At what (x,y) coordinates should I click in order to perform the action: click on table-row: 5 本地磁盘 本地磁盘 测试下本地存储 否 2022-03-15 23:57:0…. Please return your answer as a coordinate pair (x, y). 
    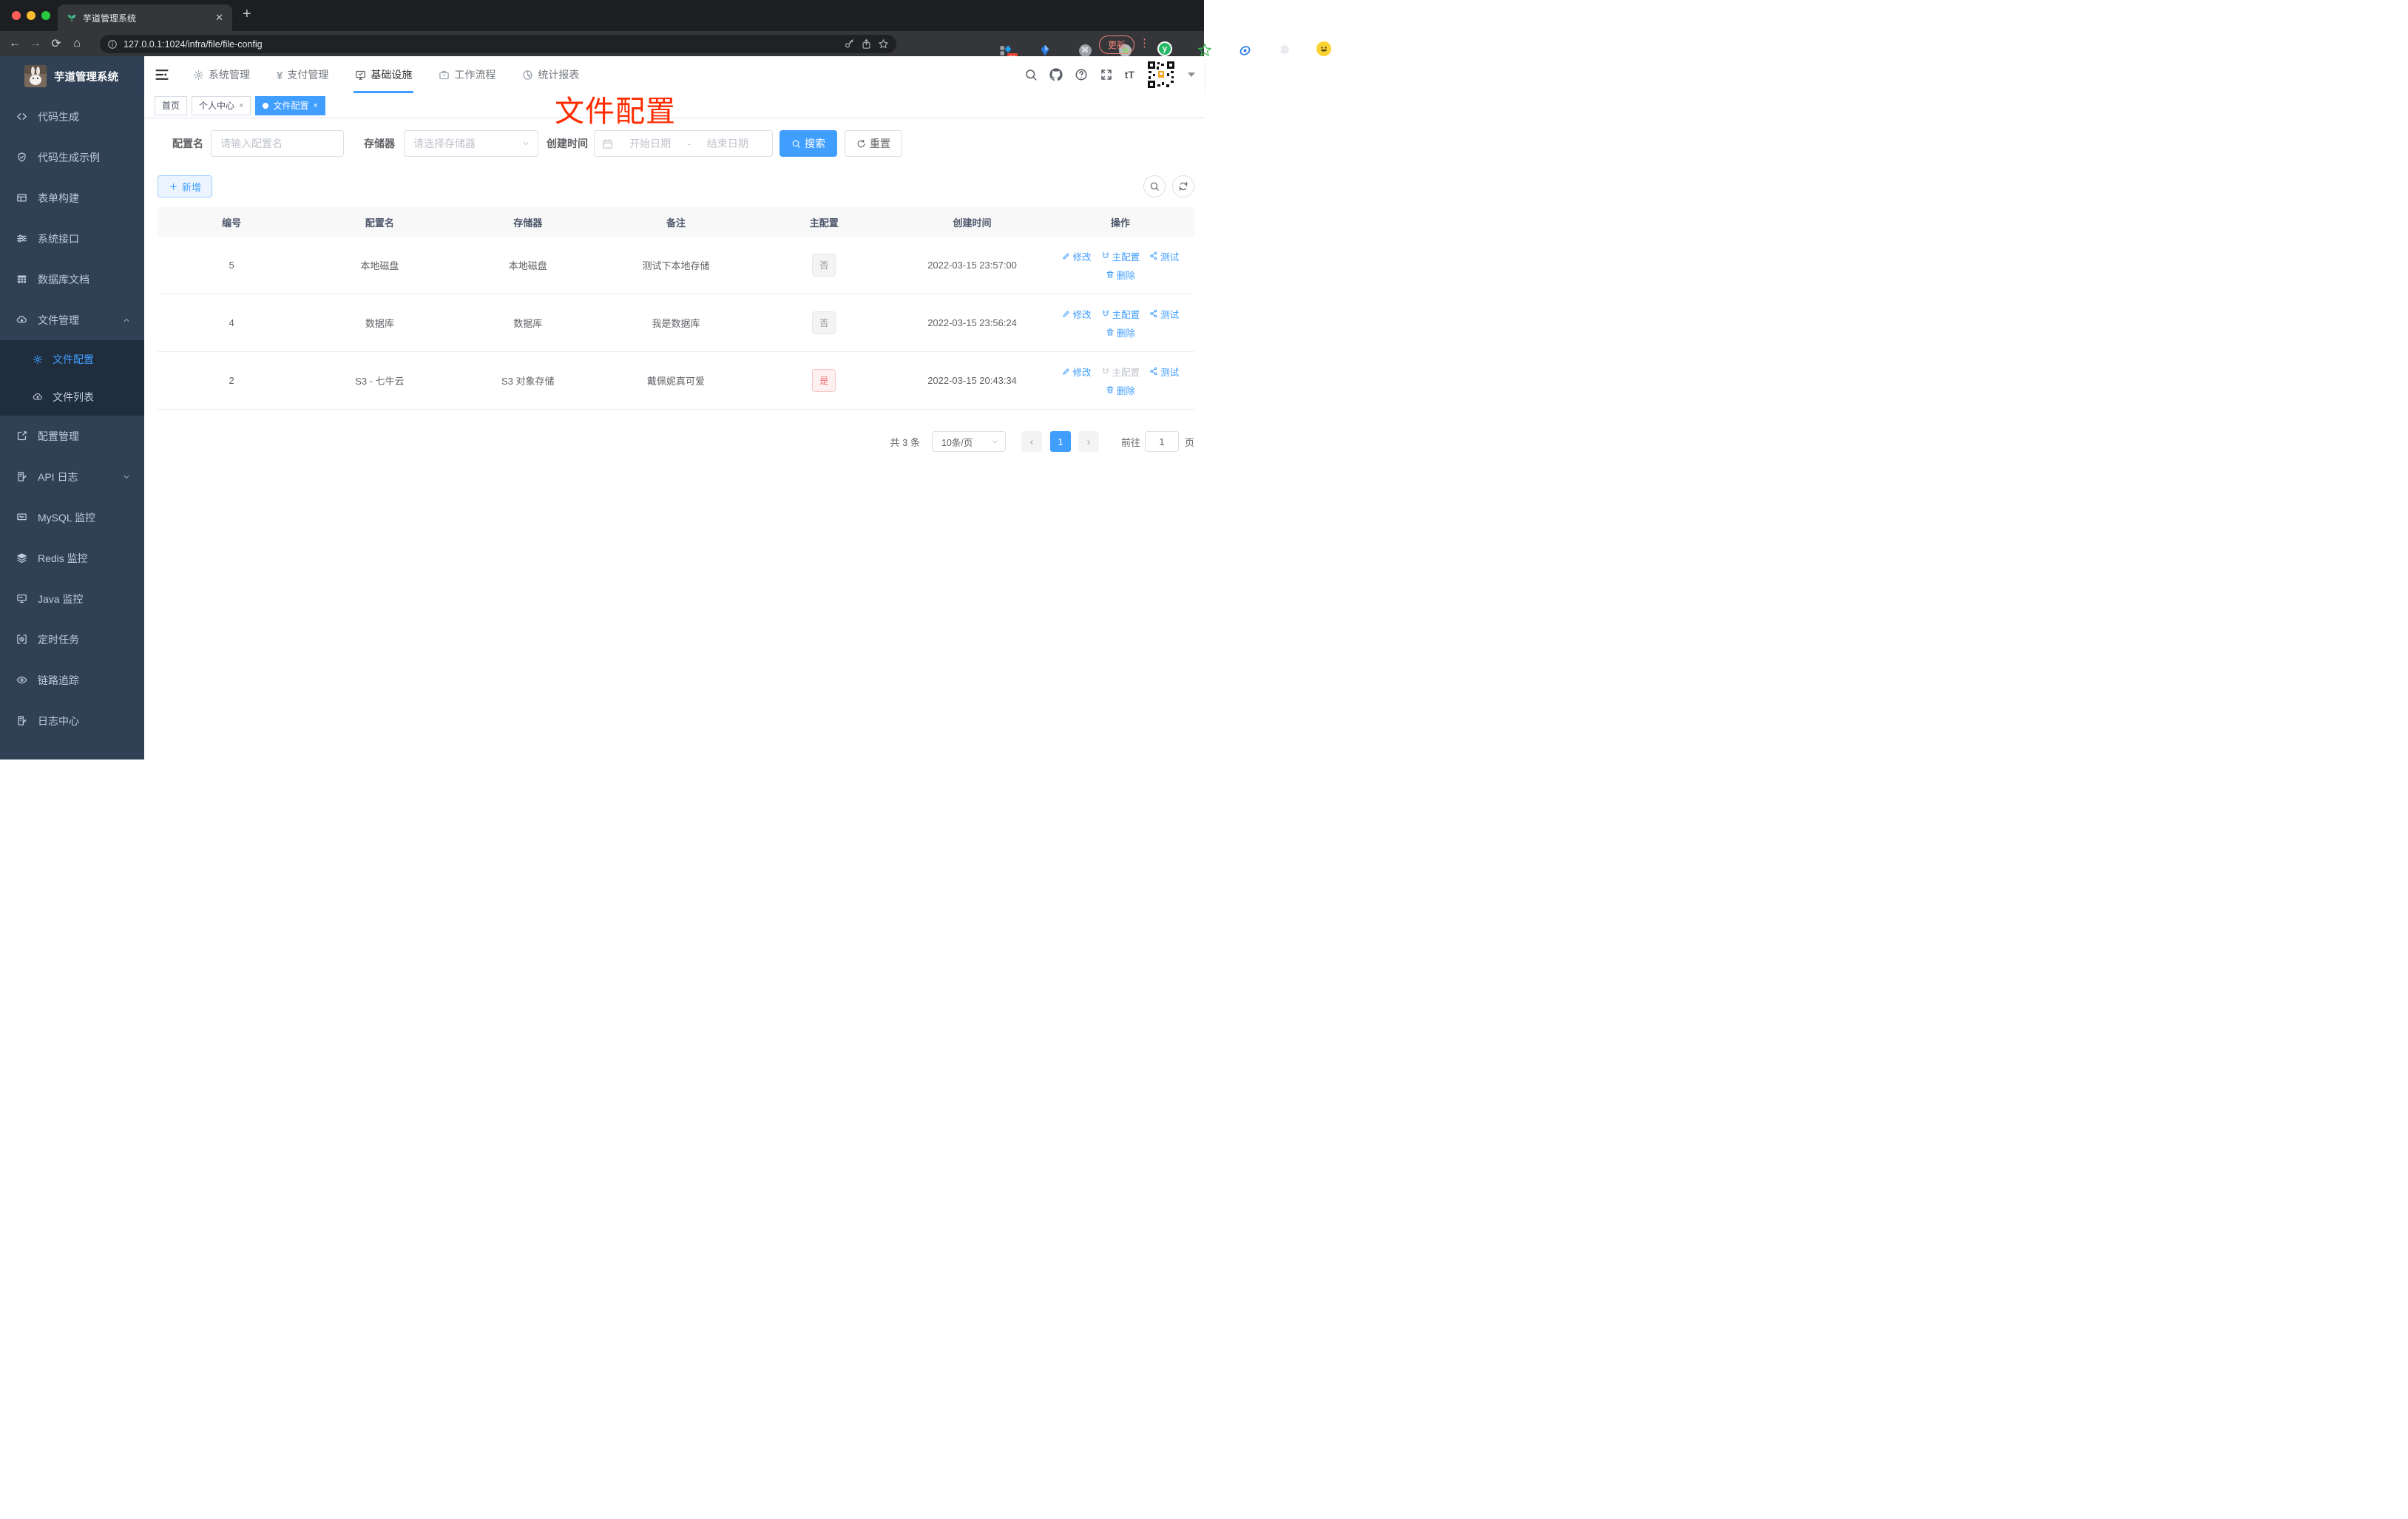
    Looking at the image, I should click on (676, 265).